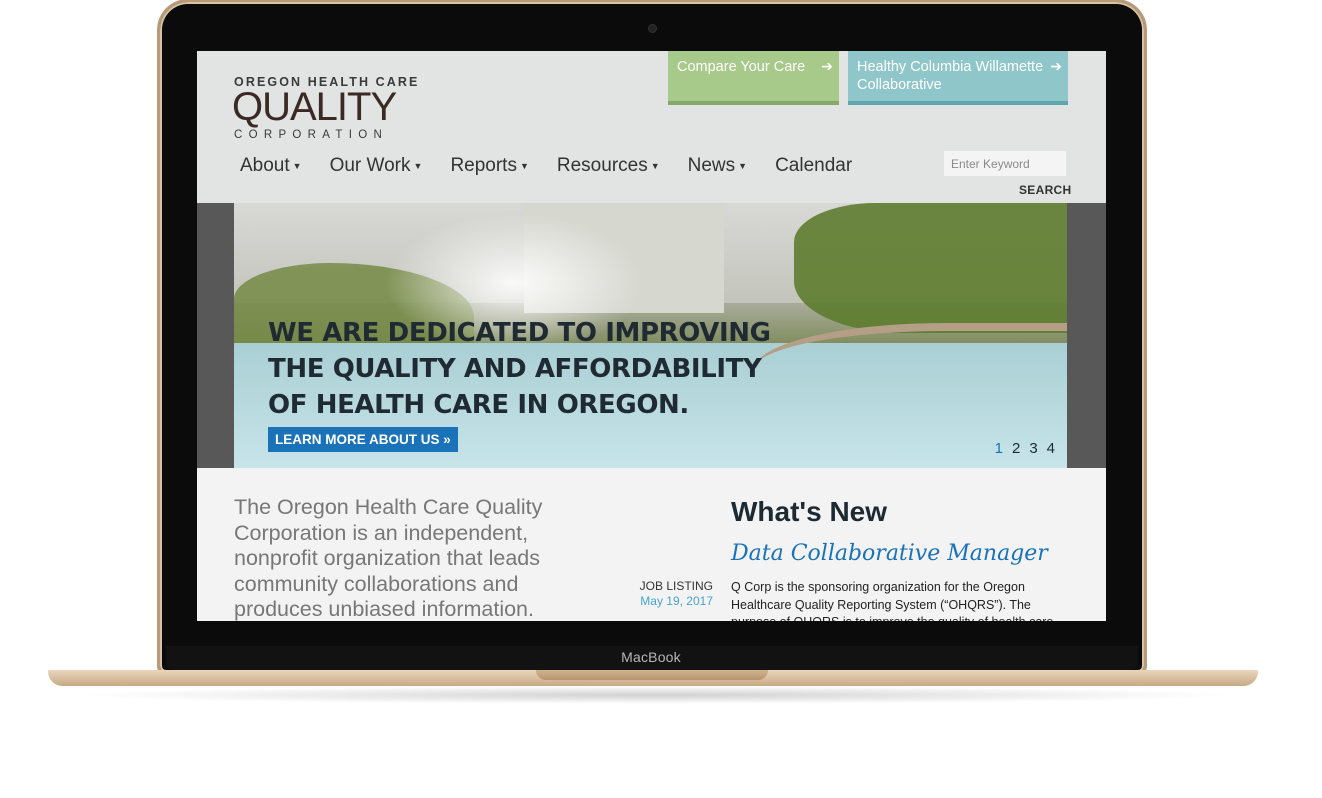 This screenshot has height=798, width=1322. I want to click on slide-dot-1: 1, so click(999, 448).